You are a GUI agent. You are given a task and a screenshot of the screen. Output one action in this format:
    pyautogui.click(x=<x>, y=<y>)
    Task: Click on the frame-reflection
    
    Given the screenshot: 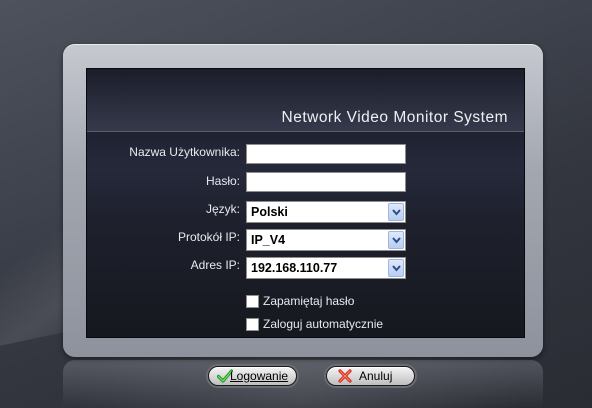 What is the action you would take?
    pyautogui.click(x=303, y=384)
    